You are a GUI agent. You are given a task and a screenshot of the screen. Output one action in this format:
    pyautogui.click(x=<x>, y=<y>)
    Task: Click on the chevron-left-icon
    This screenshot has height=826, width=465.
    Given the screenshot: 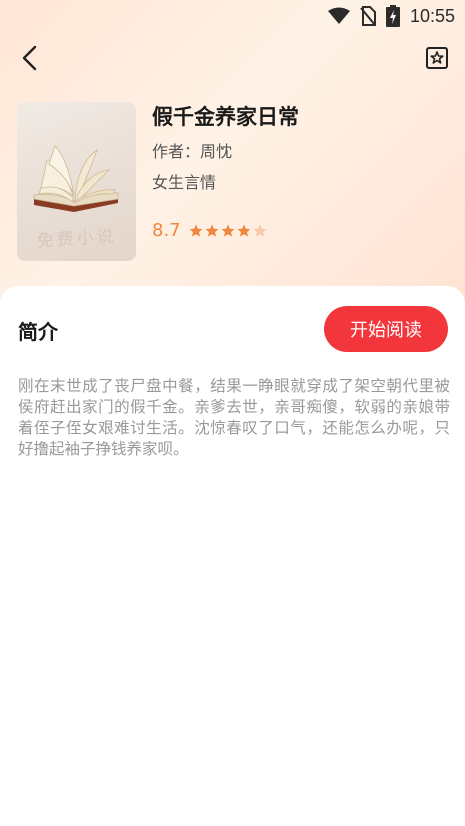 What is the action you would take?
    pyautogui.click(x=30, y=60)
    